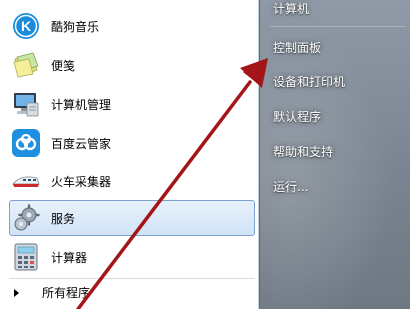 This screenshot has width=410, height=309. What do you see at coordinates (291, 8) in the screenshot?
I see `right-item-computer: 计算机` at bounding box center [291, 8].